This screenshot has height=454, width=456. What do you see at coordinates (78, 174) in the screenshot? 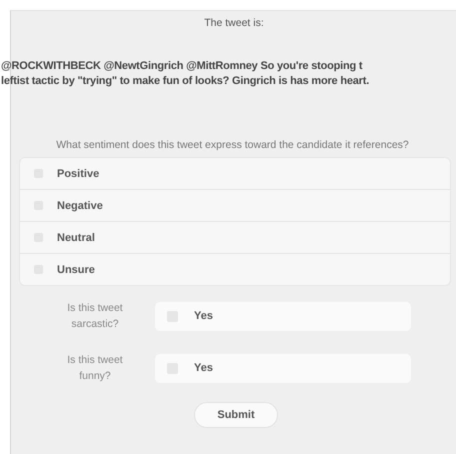
I see `option-label: Positive` at bounding box center [78, 174].